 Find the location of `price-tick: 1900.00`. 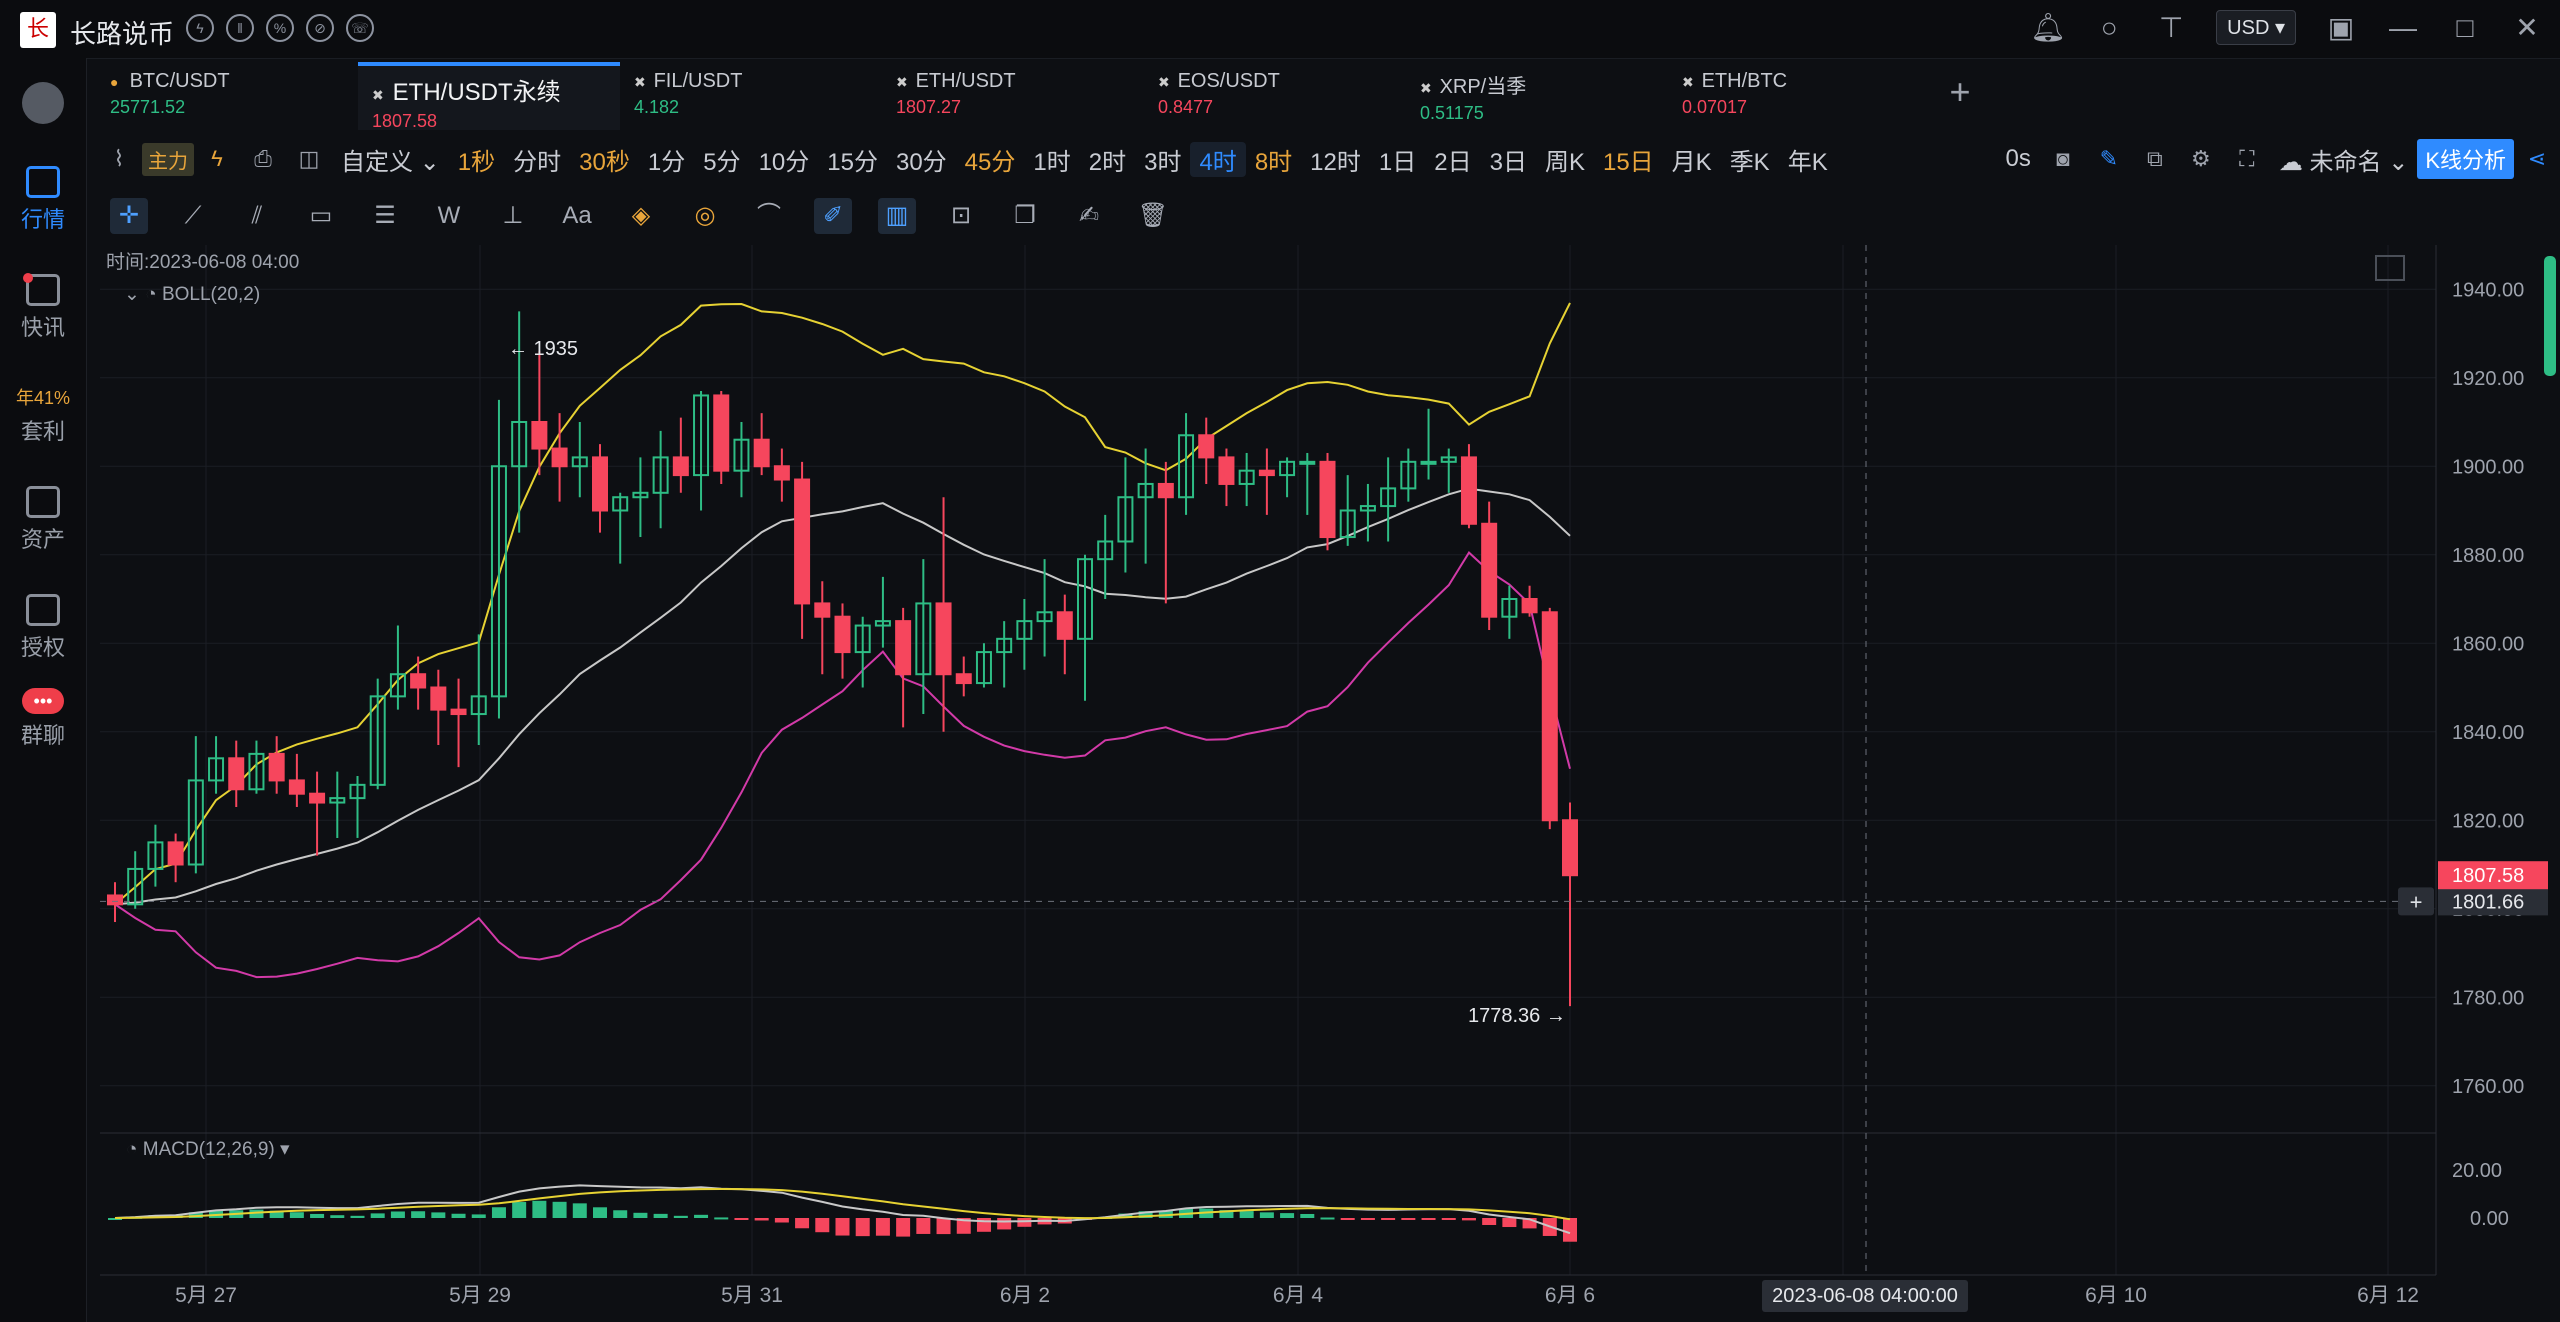

price-tick: 1900.00 is located at coordinates (2488, 467).